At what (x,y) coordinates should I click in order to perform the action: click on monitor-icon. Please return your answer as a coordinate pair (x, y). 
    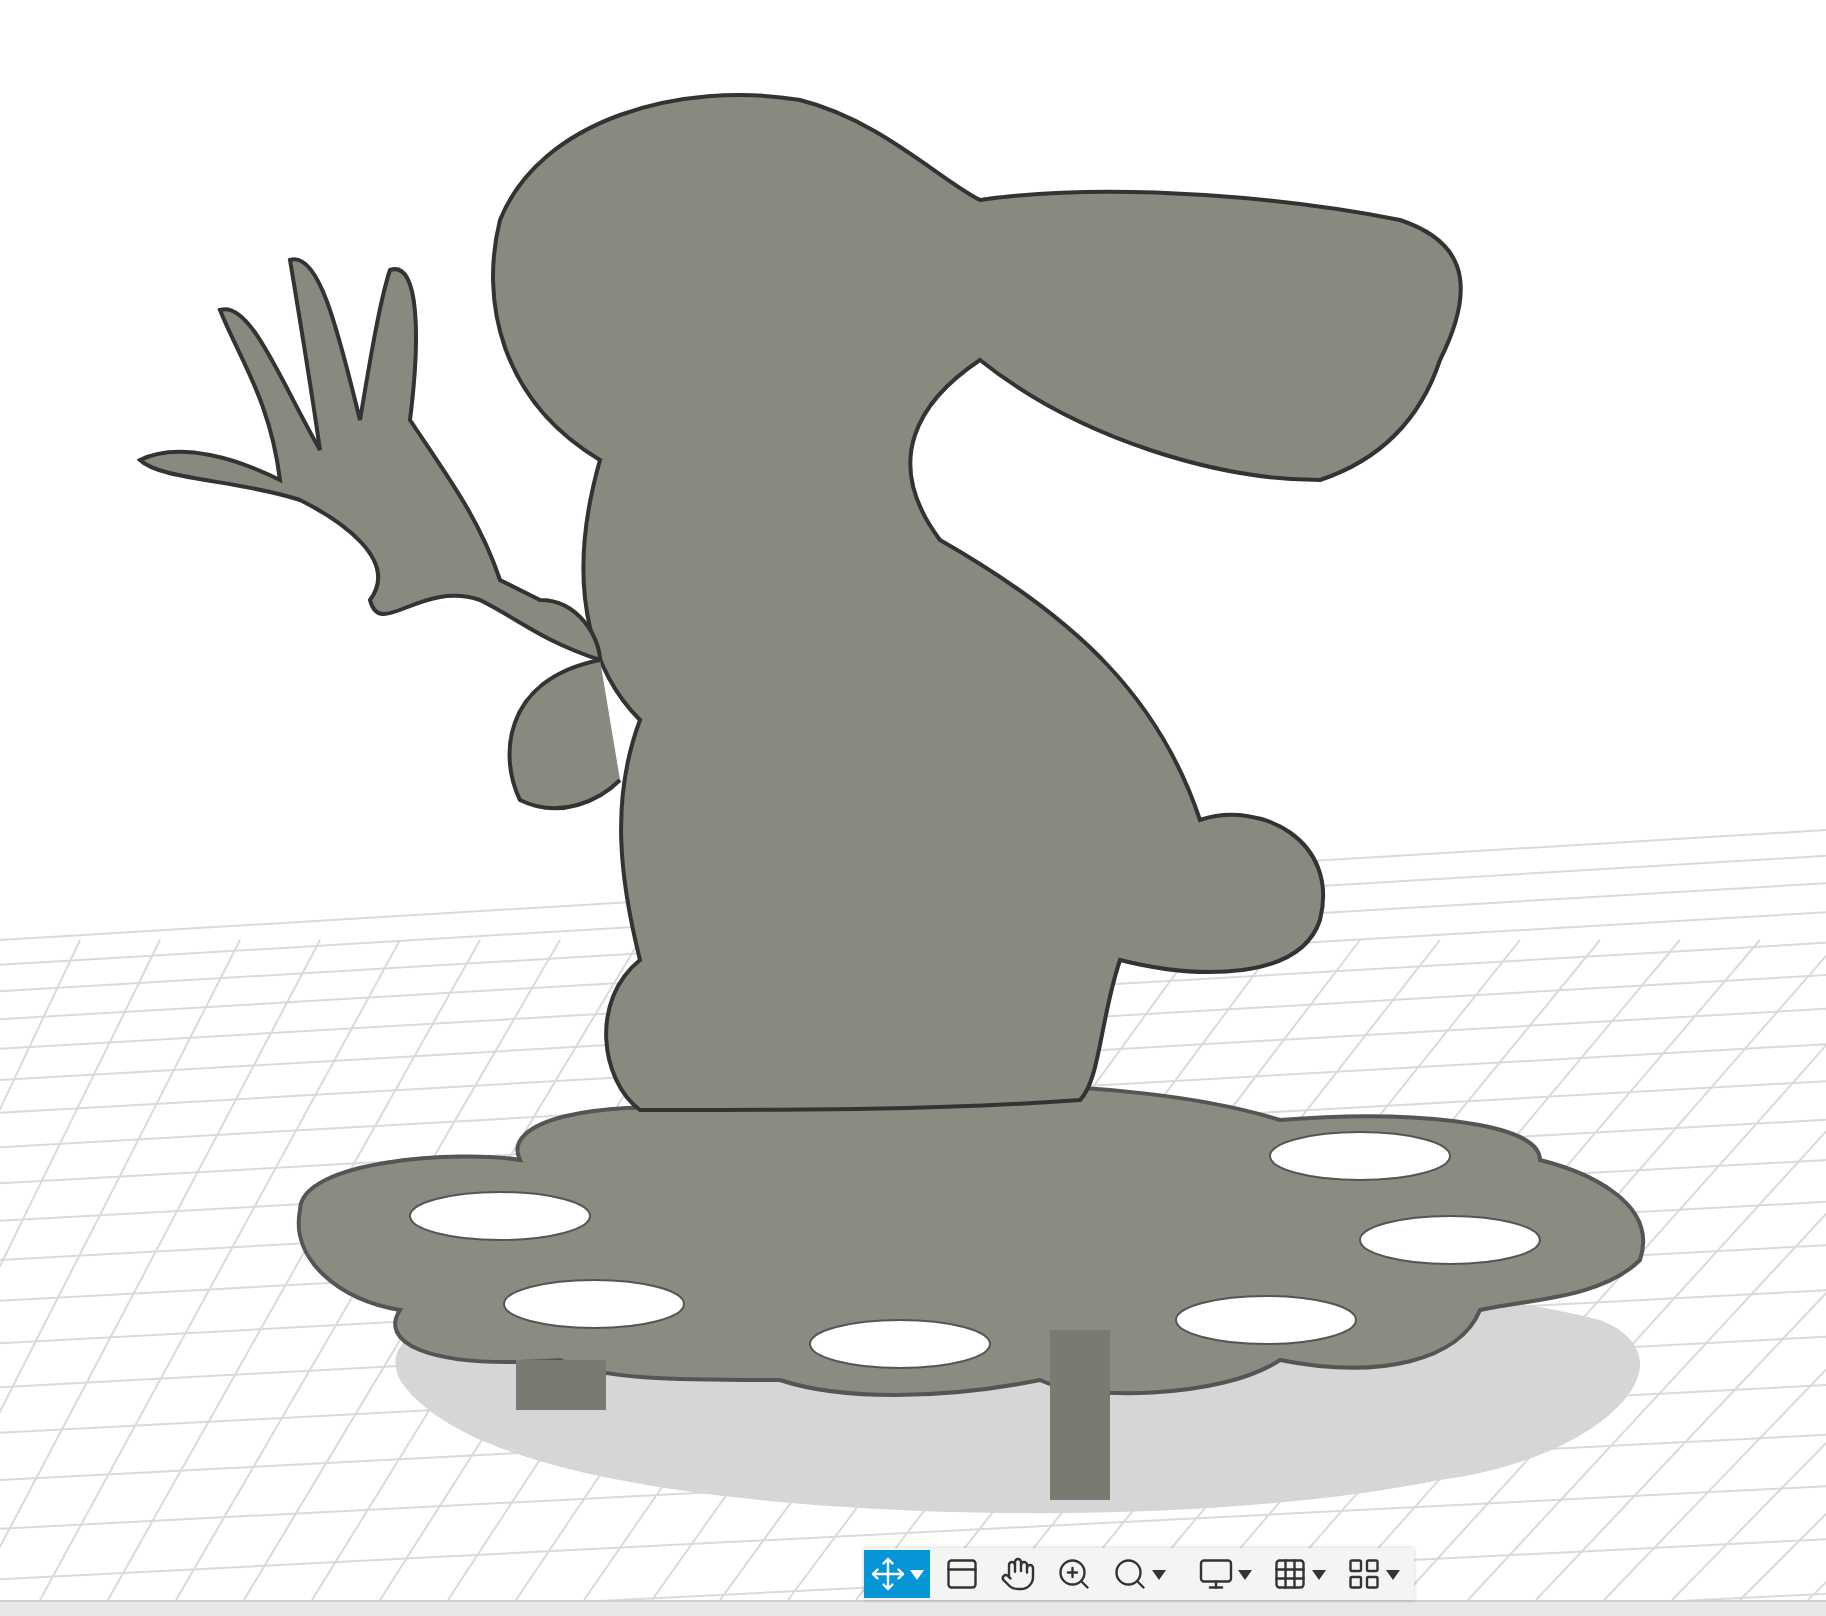
    Looking at the image, I should click on (1216, 1574).